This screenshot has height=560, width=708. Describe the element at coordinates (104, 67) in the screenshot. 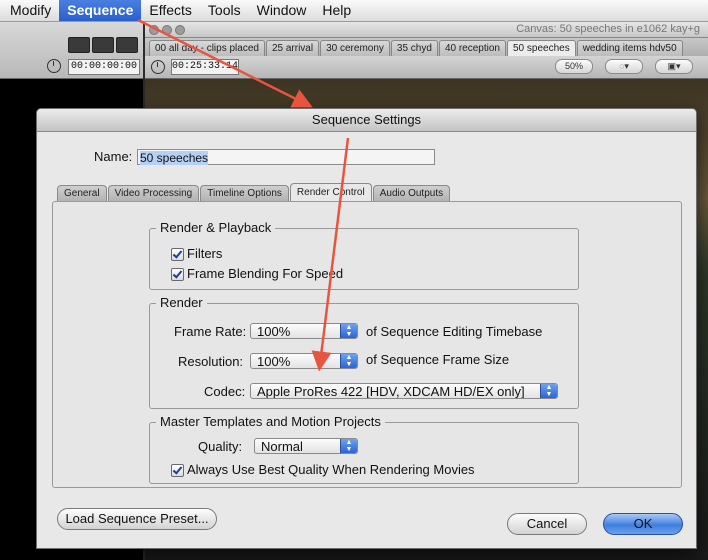

I see `viewer-timecode: 00:00:00:00` at that location.